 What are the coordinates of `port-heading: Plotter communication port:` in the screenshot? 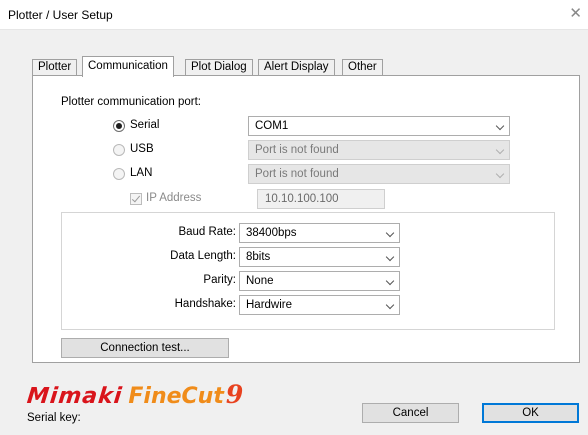 It's located at (131, 102).